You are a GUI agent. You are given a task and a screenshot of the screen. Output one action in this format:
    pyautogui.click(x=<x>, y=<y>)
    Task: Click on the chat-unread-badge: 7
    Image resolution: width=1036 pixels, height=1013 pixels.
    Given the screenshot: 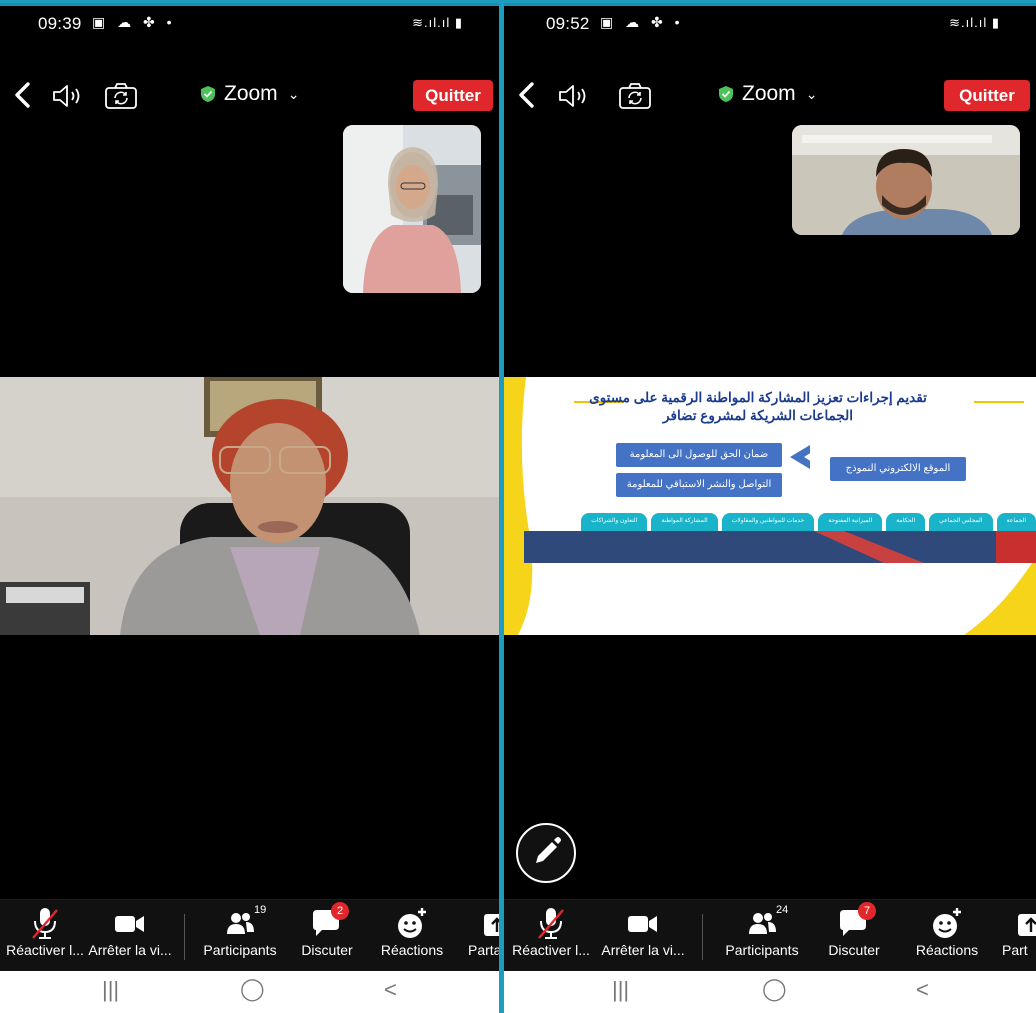 What is the action you would take?
    pyautogui.click(x=867, y=911)
    